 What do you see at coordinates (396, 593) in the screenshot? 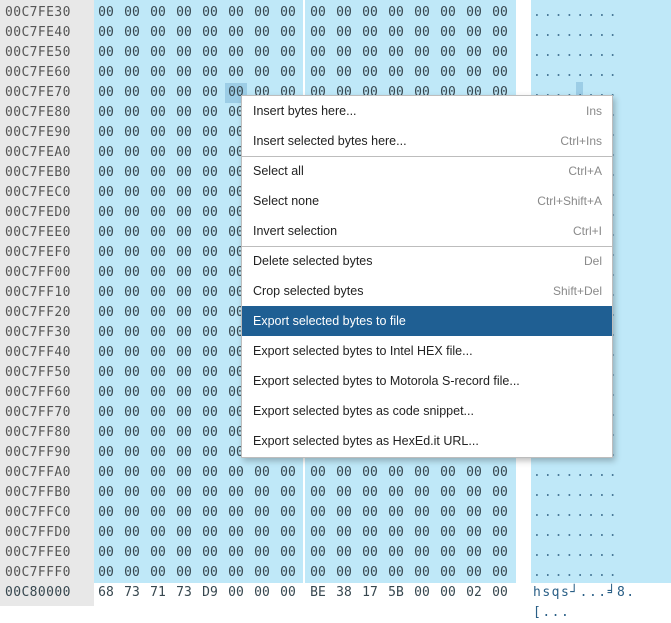
I see `byte-cell: 5B` at bounding box center [396, 593].